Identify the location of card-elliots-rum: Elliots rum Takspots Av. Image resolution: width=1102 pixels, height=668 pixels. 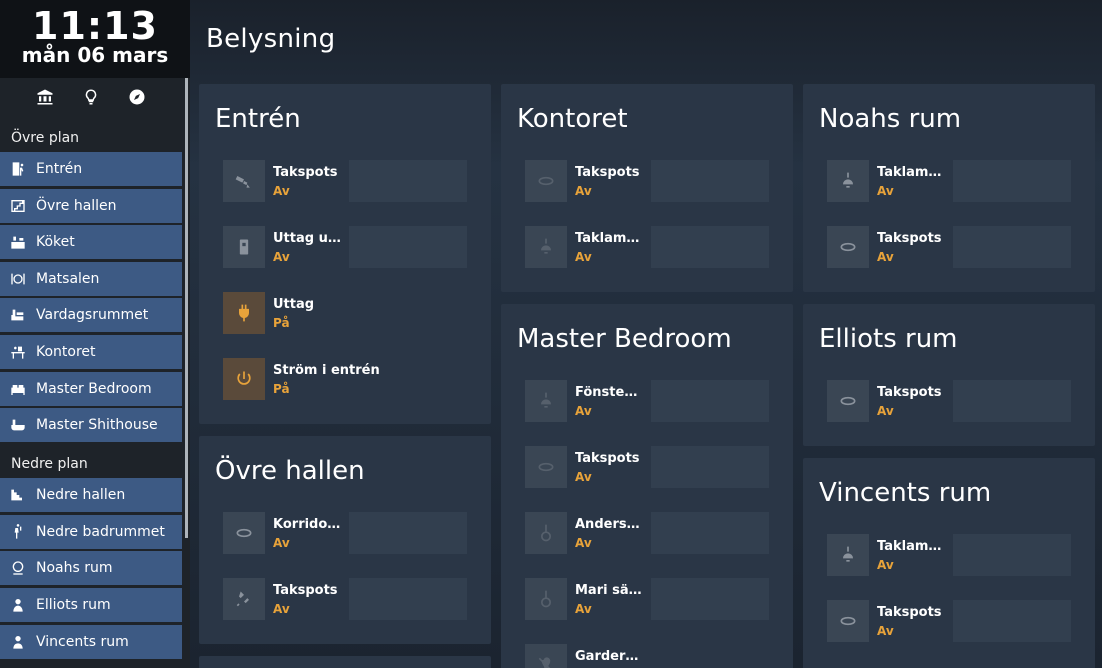
(949, 375).